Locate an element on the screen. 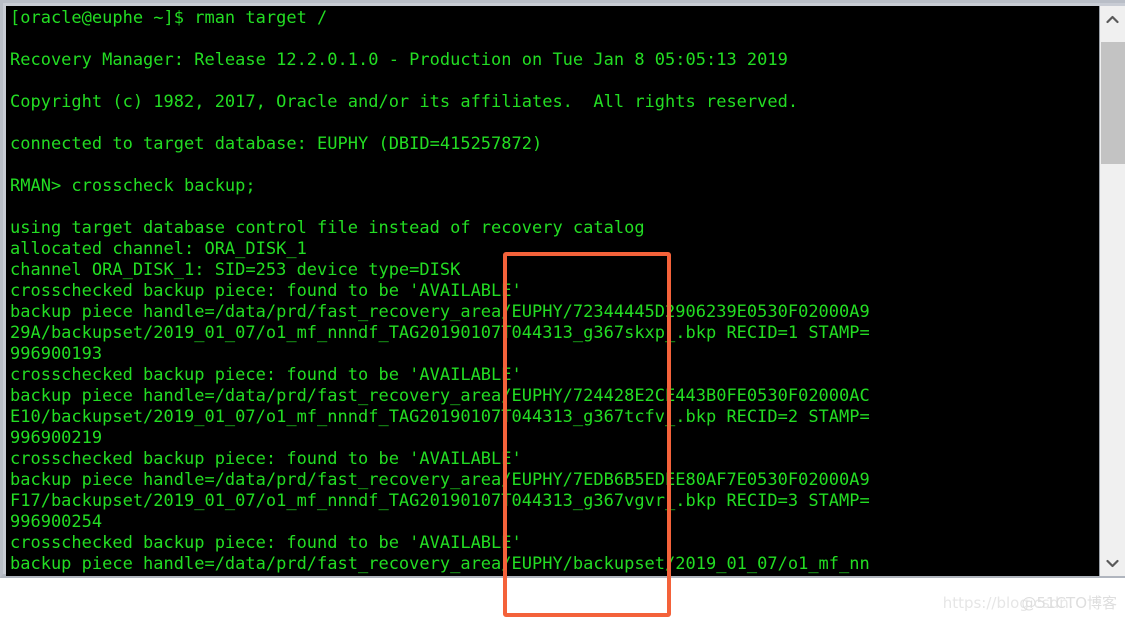 The height and width of the screenshot is (620, 1125). scroll-up-button is located at coordinates (1112, 19).